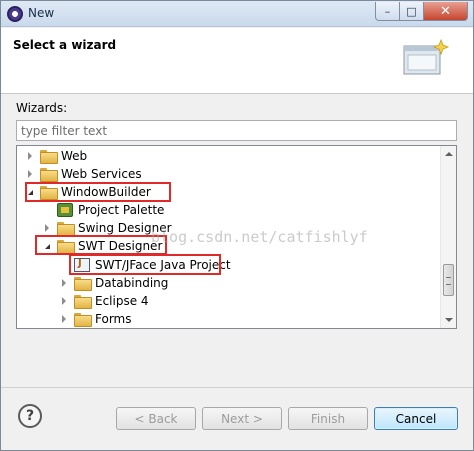 This screenshot has width=474, height=451. What do you see at coordinates (122, 301) in the screenshot?
I see `tree-item-label: Eclipse 4` at bounding box center [122, 301].